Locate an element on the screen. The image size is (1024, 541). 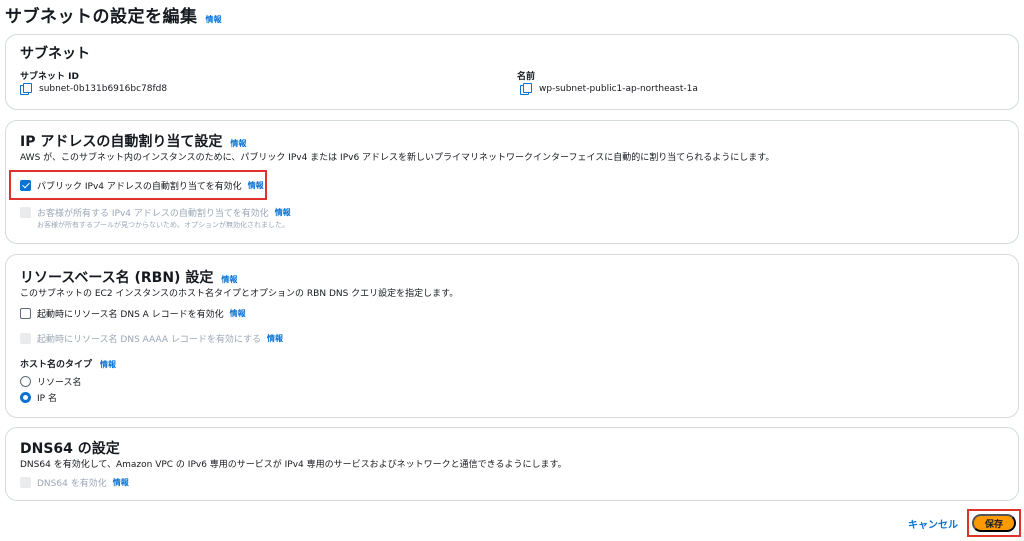
radio-ip-name-label: IP 名 is located at coordinates (47, 397).